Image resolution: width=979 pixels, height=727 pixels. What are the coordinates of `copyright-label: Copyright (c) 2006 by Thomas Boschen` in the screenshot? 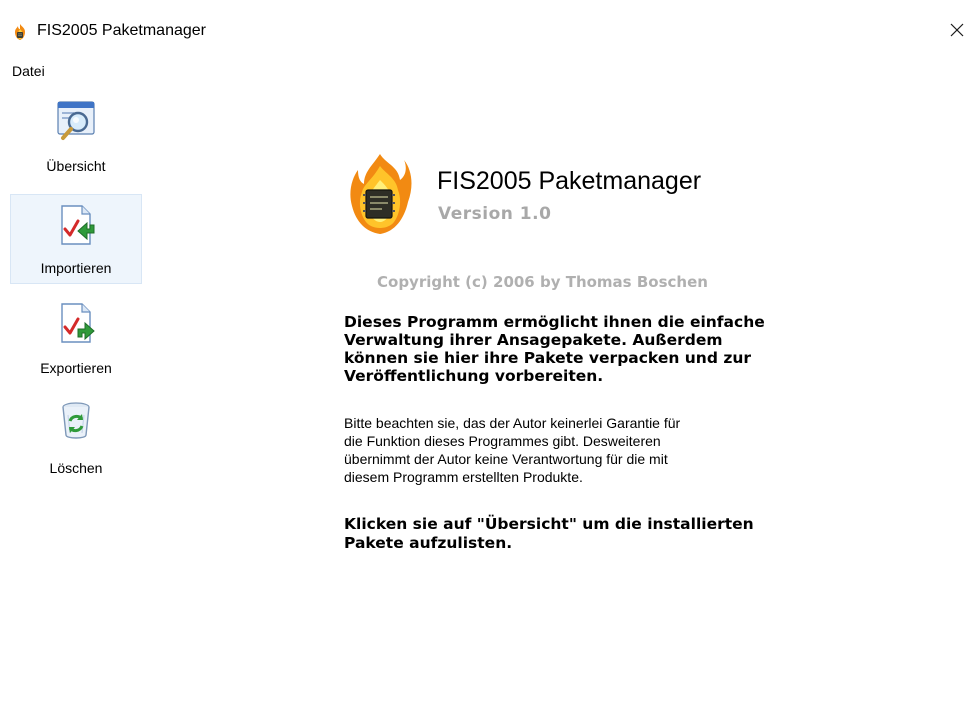 It's located at (542, 282).